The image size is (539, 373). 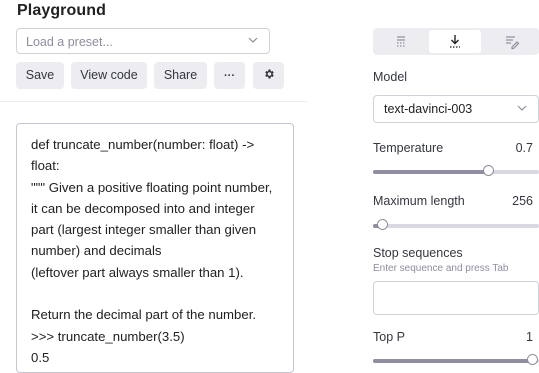 What do you see at coordinates (109, 75) in the screenshot?
I see `view-code-button: View code` at bounding box center [109, 75].